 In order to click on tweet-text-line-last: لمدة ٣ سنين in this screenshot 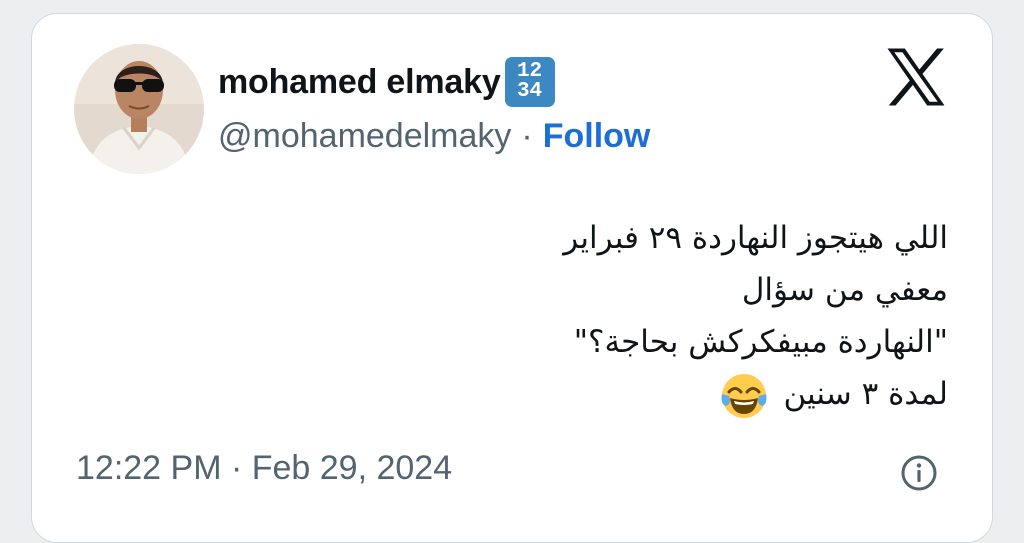, I will do `click(688, 394)`.